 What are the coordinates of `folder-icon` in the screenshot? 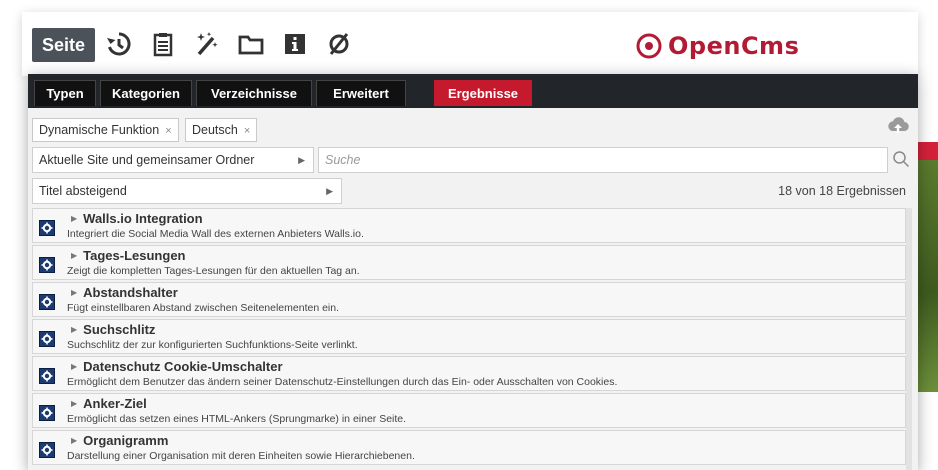 It's located at (251, 44).